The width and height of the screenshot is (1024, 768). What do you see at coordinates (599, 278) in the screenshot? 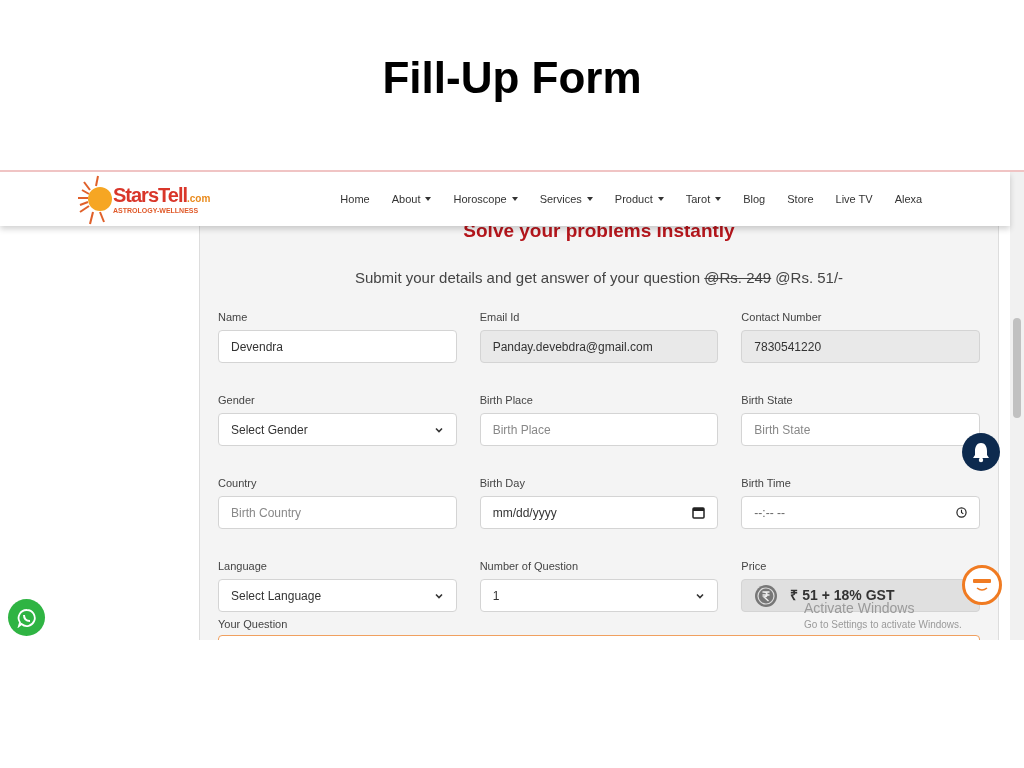
I see `form-subtitle: Submit your details and get answer of your question @Rs. 249 @Rs. 51/-` at bounding box center [599, 278].